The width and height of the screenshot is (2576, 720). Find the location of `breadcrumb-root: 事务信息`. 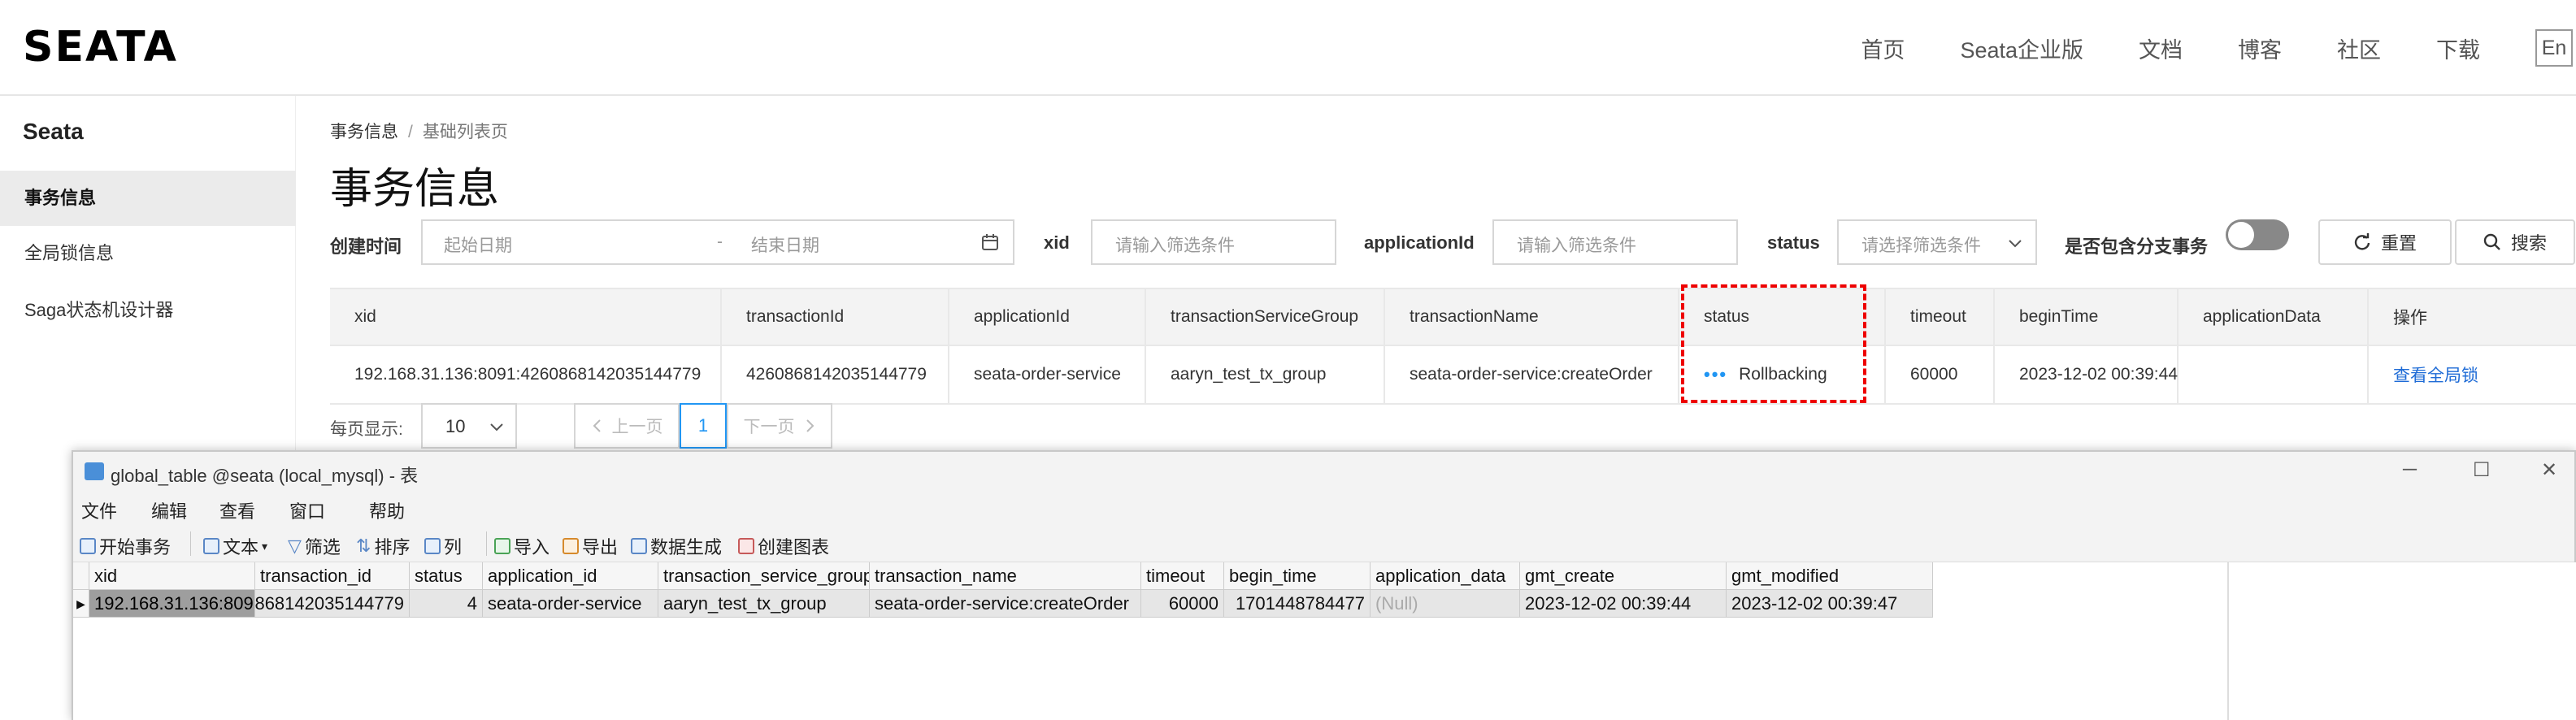

breadcrumb-root: 事务信息 is located at coordinates (364, 132).